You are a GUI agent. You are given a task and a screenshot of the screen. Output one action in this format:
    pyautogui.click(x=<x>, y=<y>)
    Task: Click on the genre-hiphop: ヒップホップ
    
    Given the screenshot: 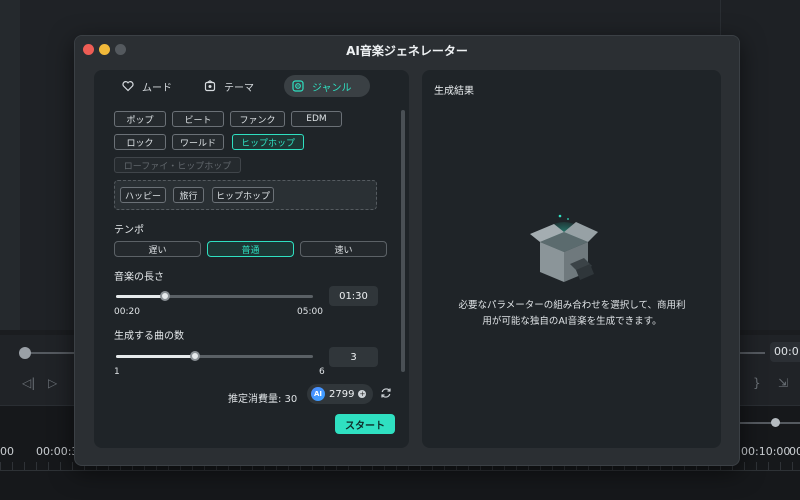 What is the action you would take?
    pyautogui.click(x=268, y=142)
    